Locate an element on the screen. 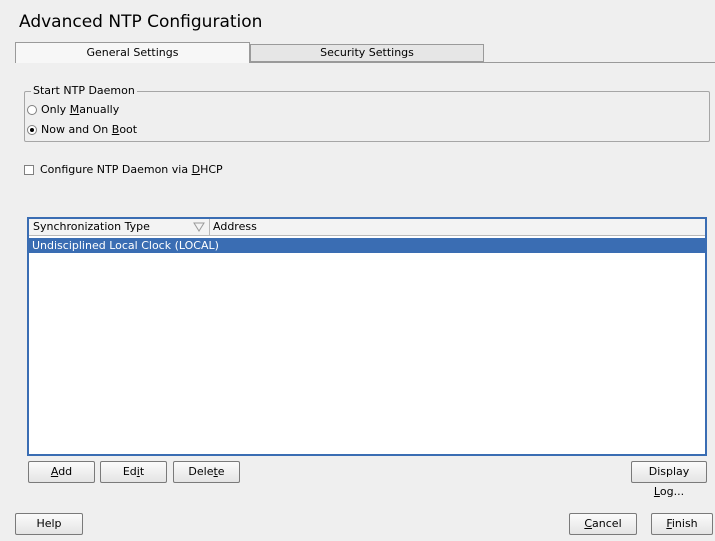 The height and width of the screenshot is (541, 715). radio-now-and-on-boot: Now and On Boot is located at coordinates (82, 129).